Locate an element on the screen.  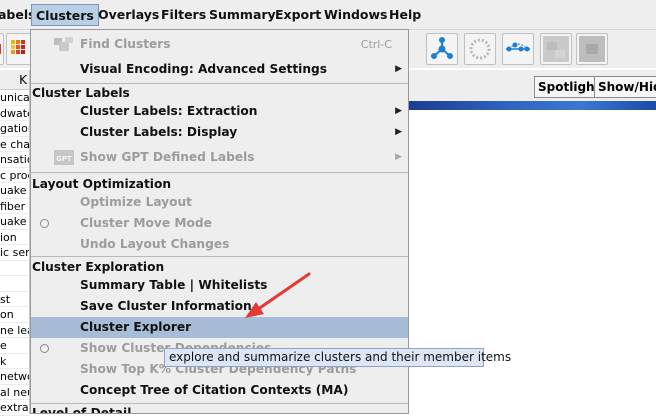
red-arrow-annotation-icon is located at coordinates (278, 295).